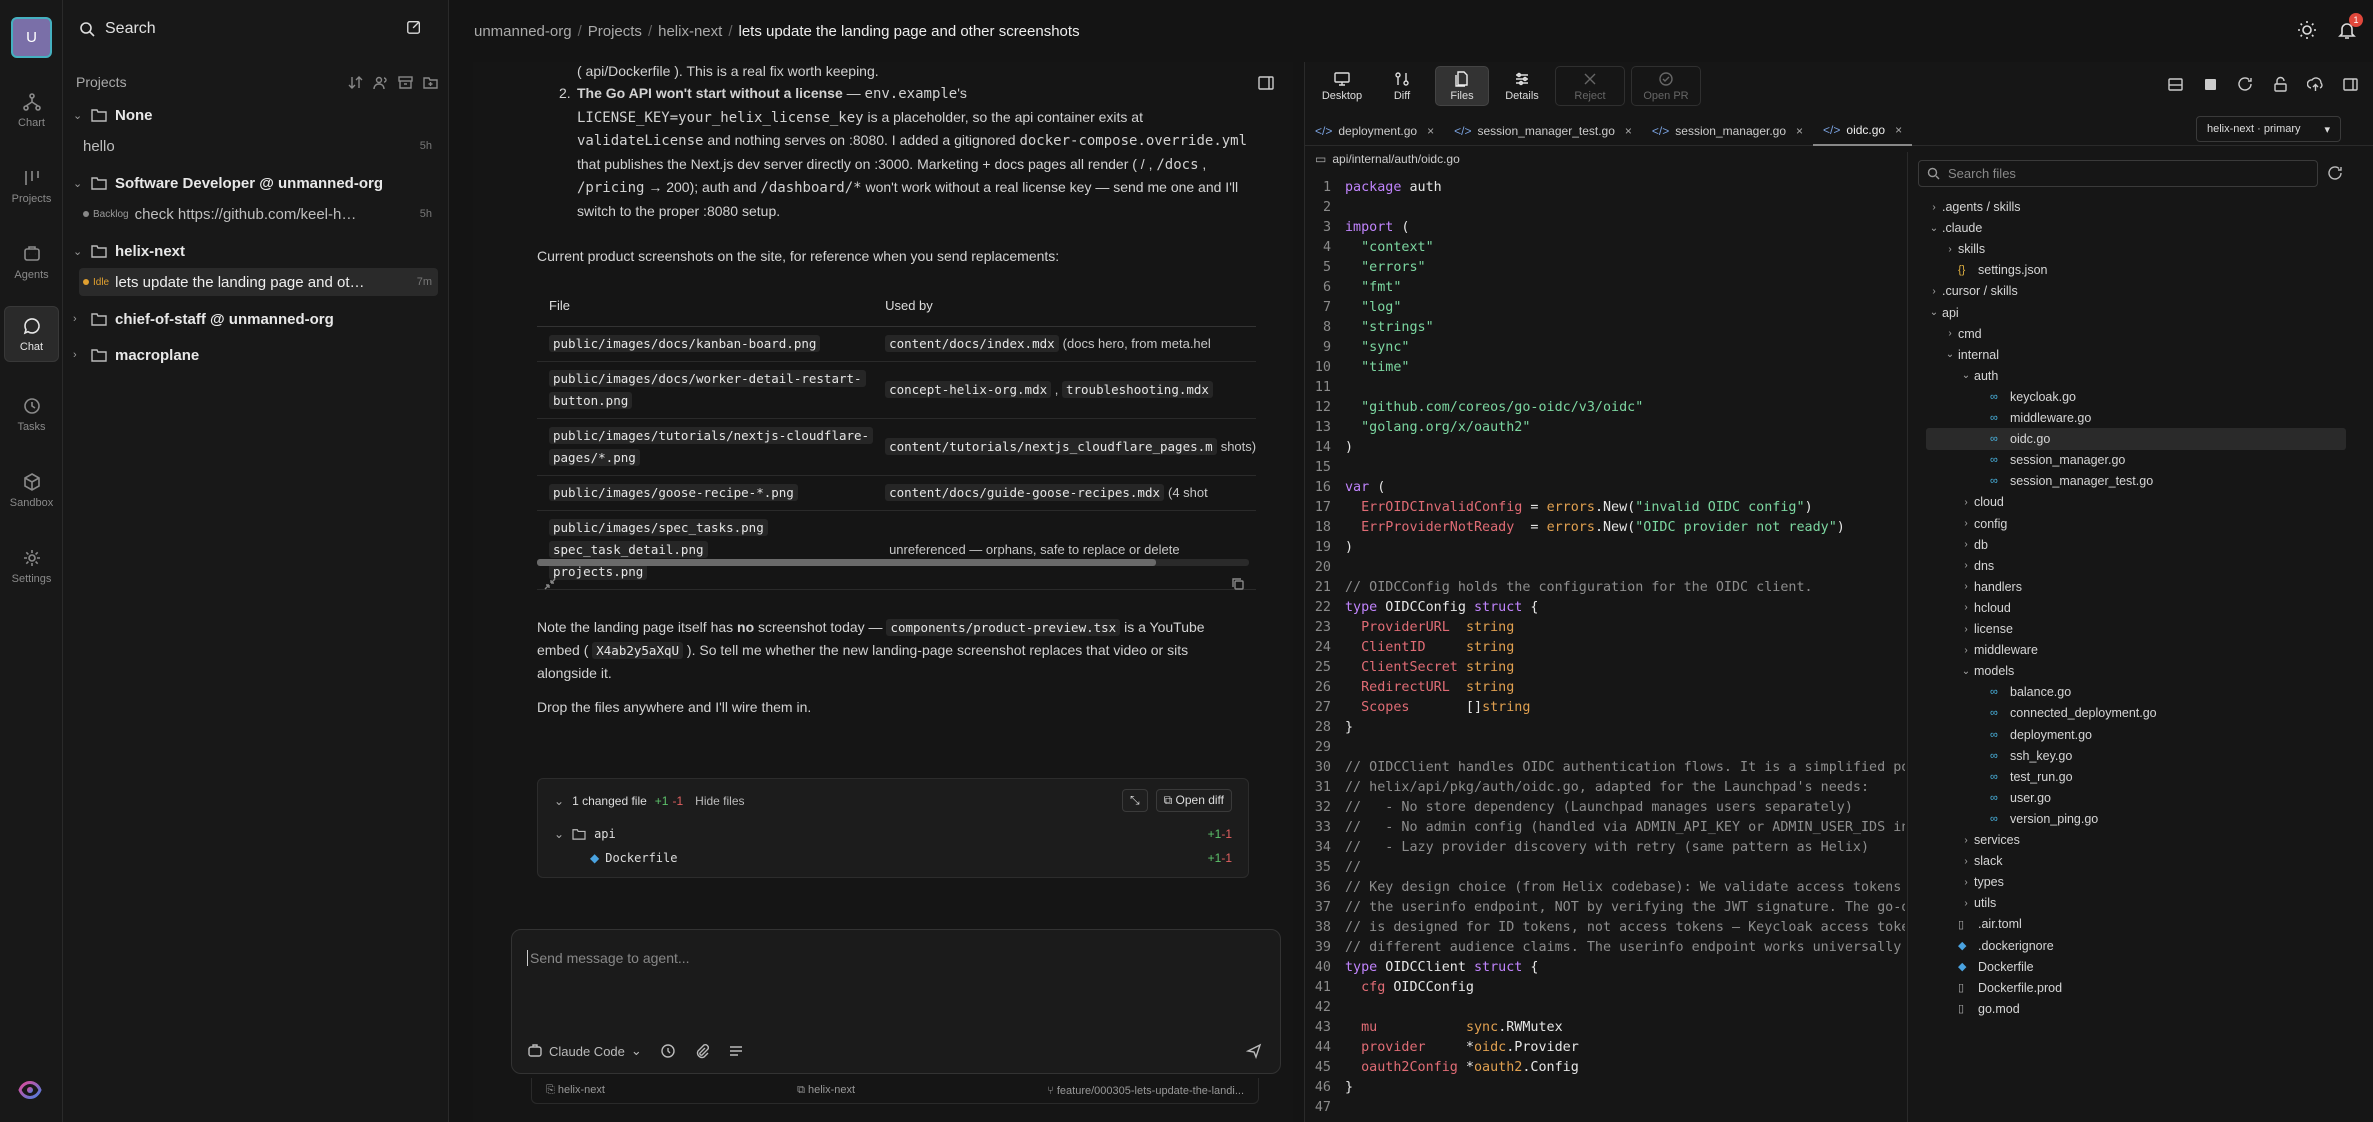  I want to click on copy-icon, so click(1238, 584).